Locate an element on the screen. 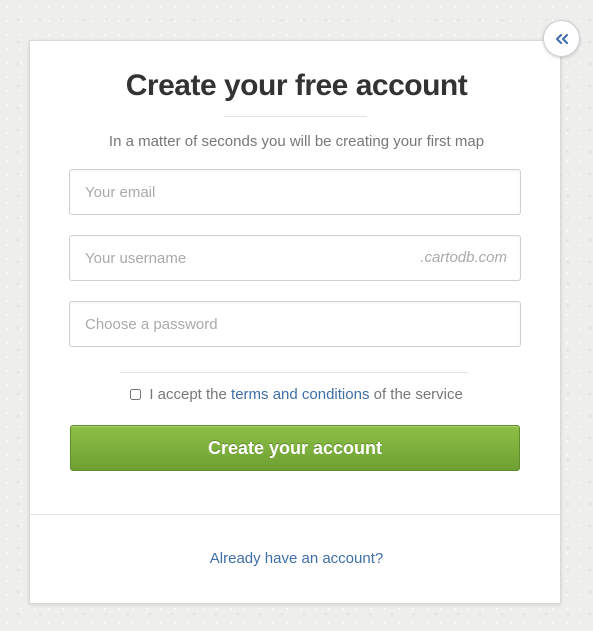 This screenshot has height=631, width=593. terms-prefix: I accept the is located at coordinates (188, 394).